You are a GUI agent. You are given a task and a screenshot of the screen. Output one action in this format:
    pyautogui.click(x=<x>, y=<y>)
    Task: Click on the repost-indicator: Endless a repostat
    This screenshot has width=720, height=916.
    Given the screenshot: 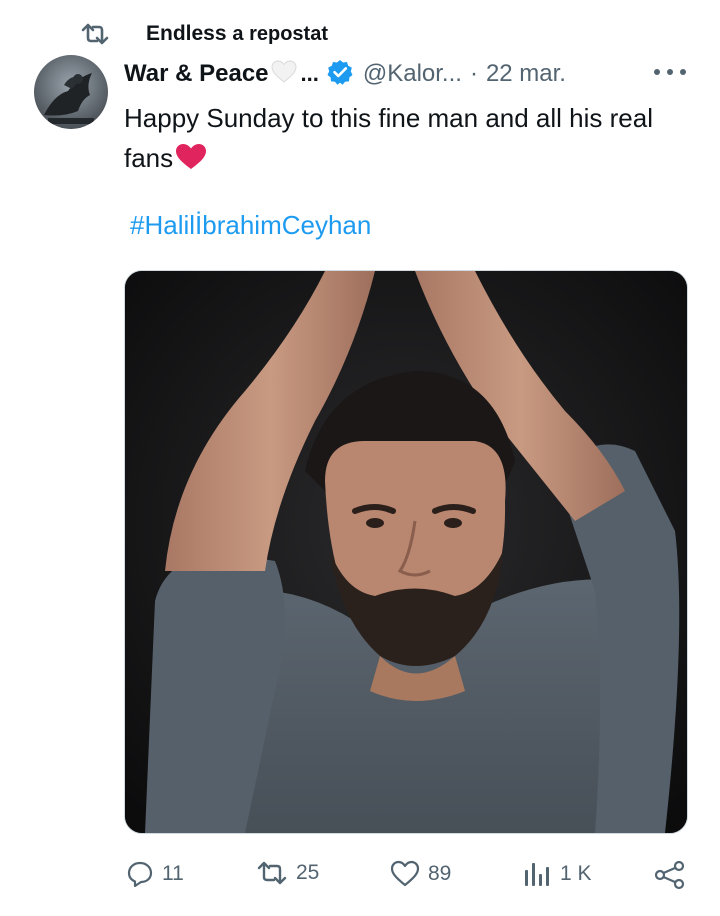 What is the action you would take?
    pyautogui.click(x=204, y=34)
    